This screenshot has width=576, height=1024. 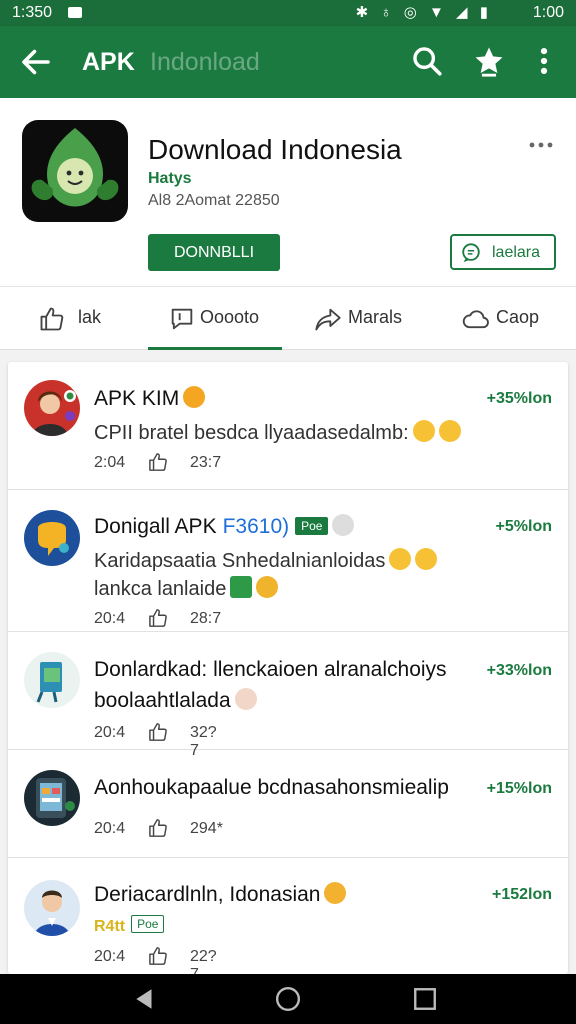 What do you see at coordinates (288, 13) in the screenshot?
I see `status-bar: 1:350 ✱ ♁ ◎ ▼ ◢ ▮ 1:00` at bounding box center [288, 13].